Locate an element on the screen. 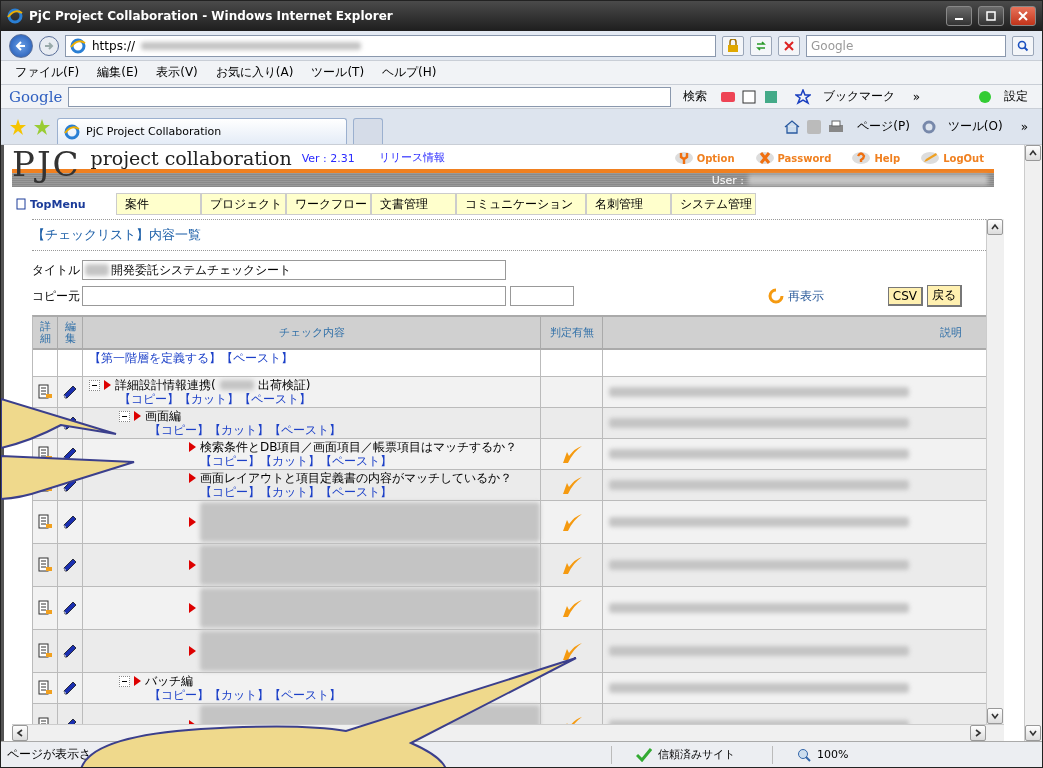  user-label: User : is located at coordinates (727, 180).